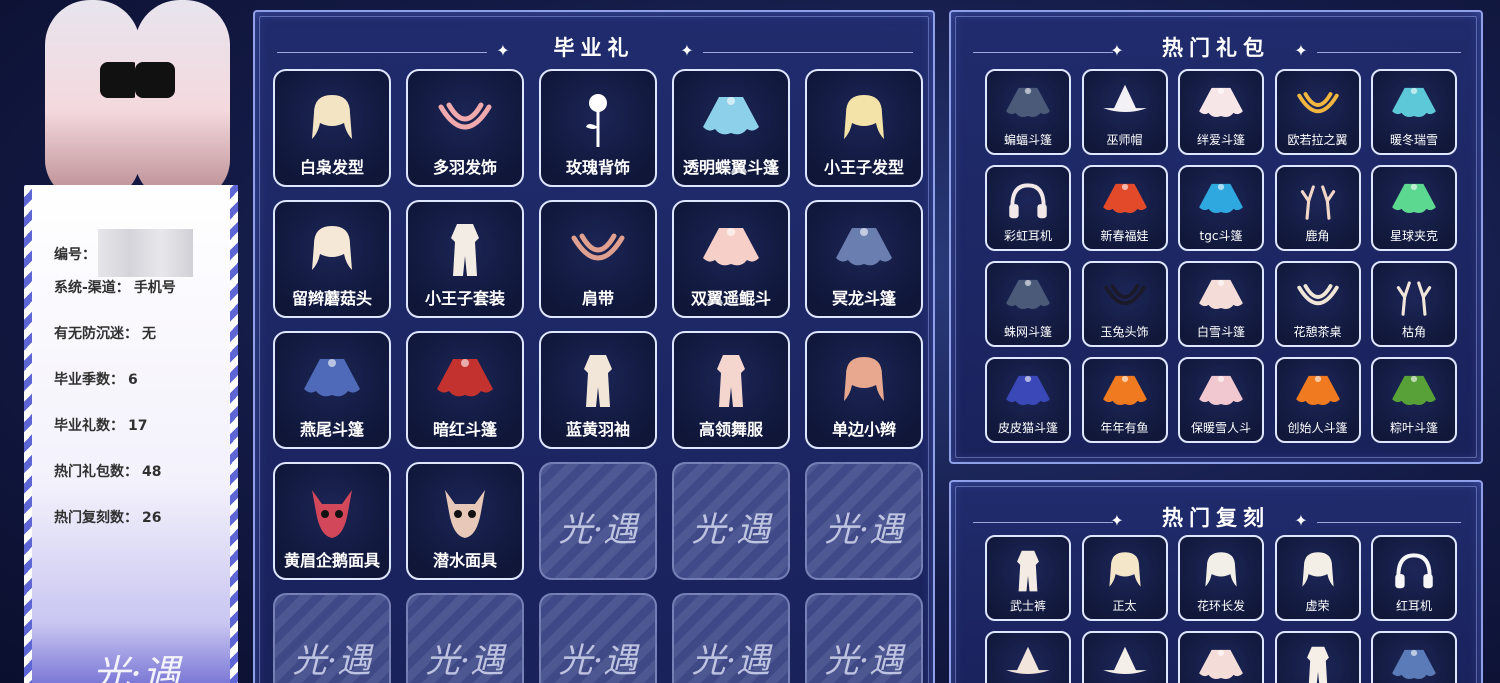  Describe the element at coordinates (1414, 208) in the screenshot. I see `hot-pack-item: 星球夹克` at that location.